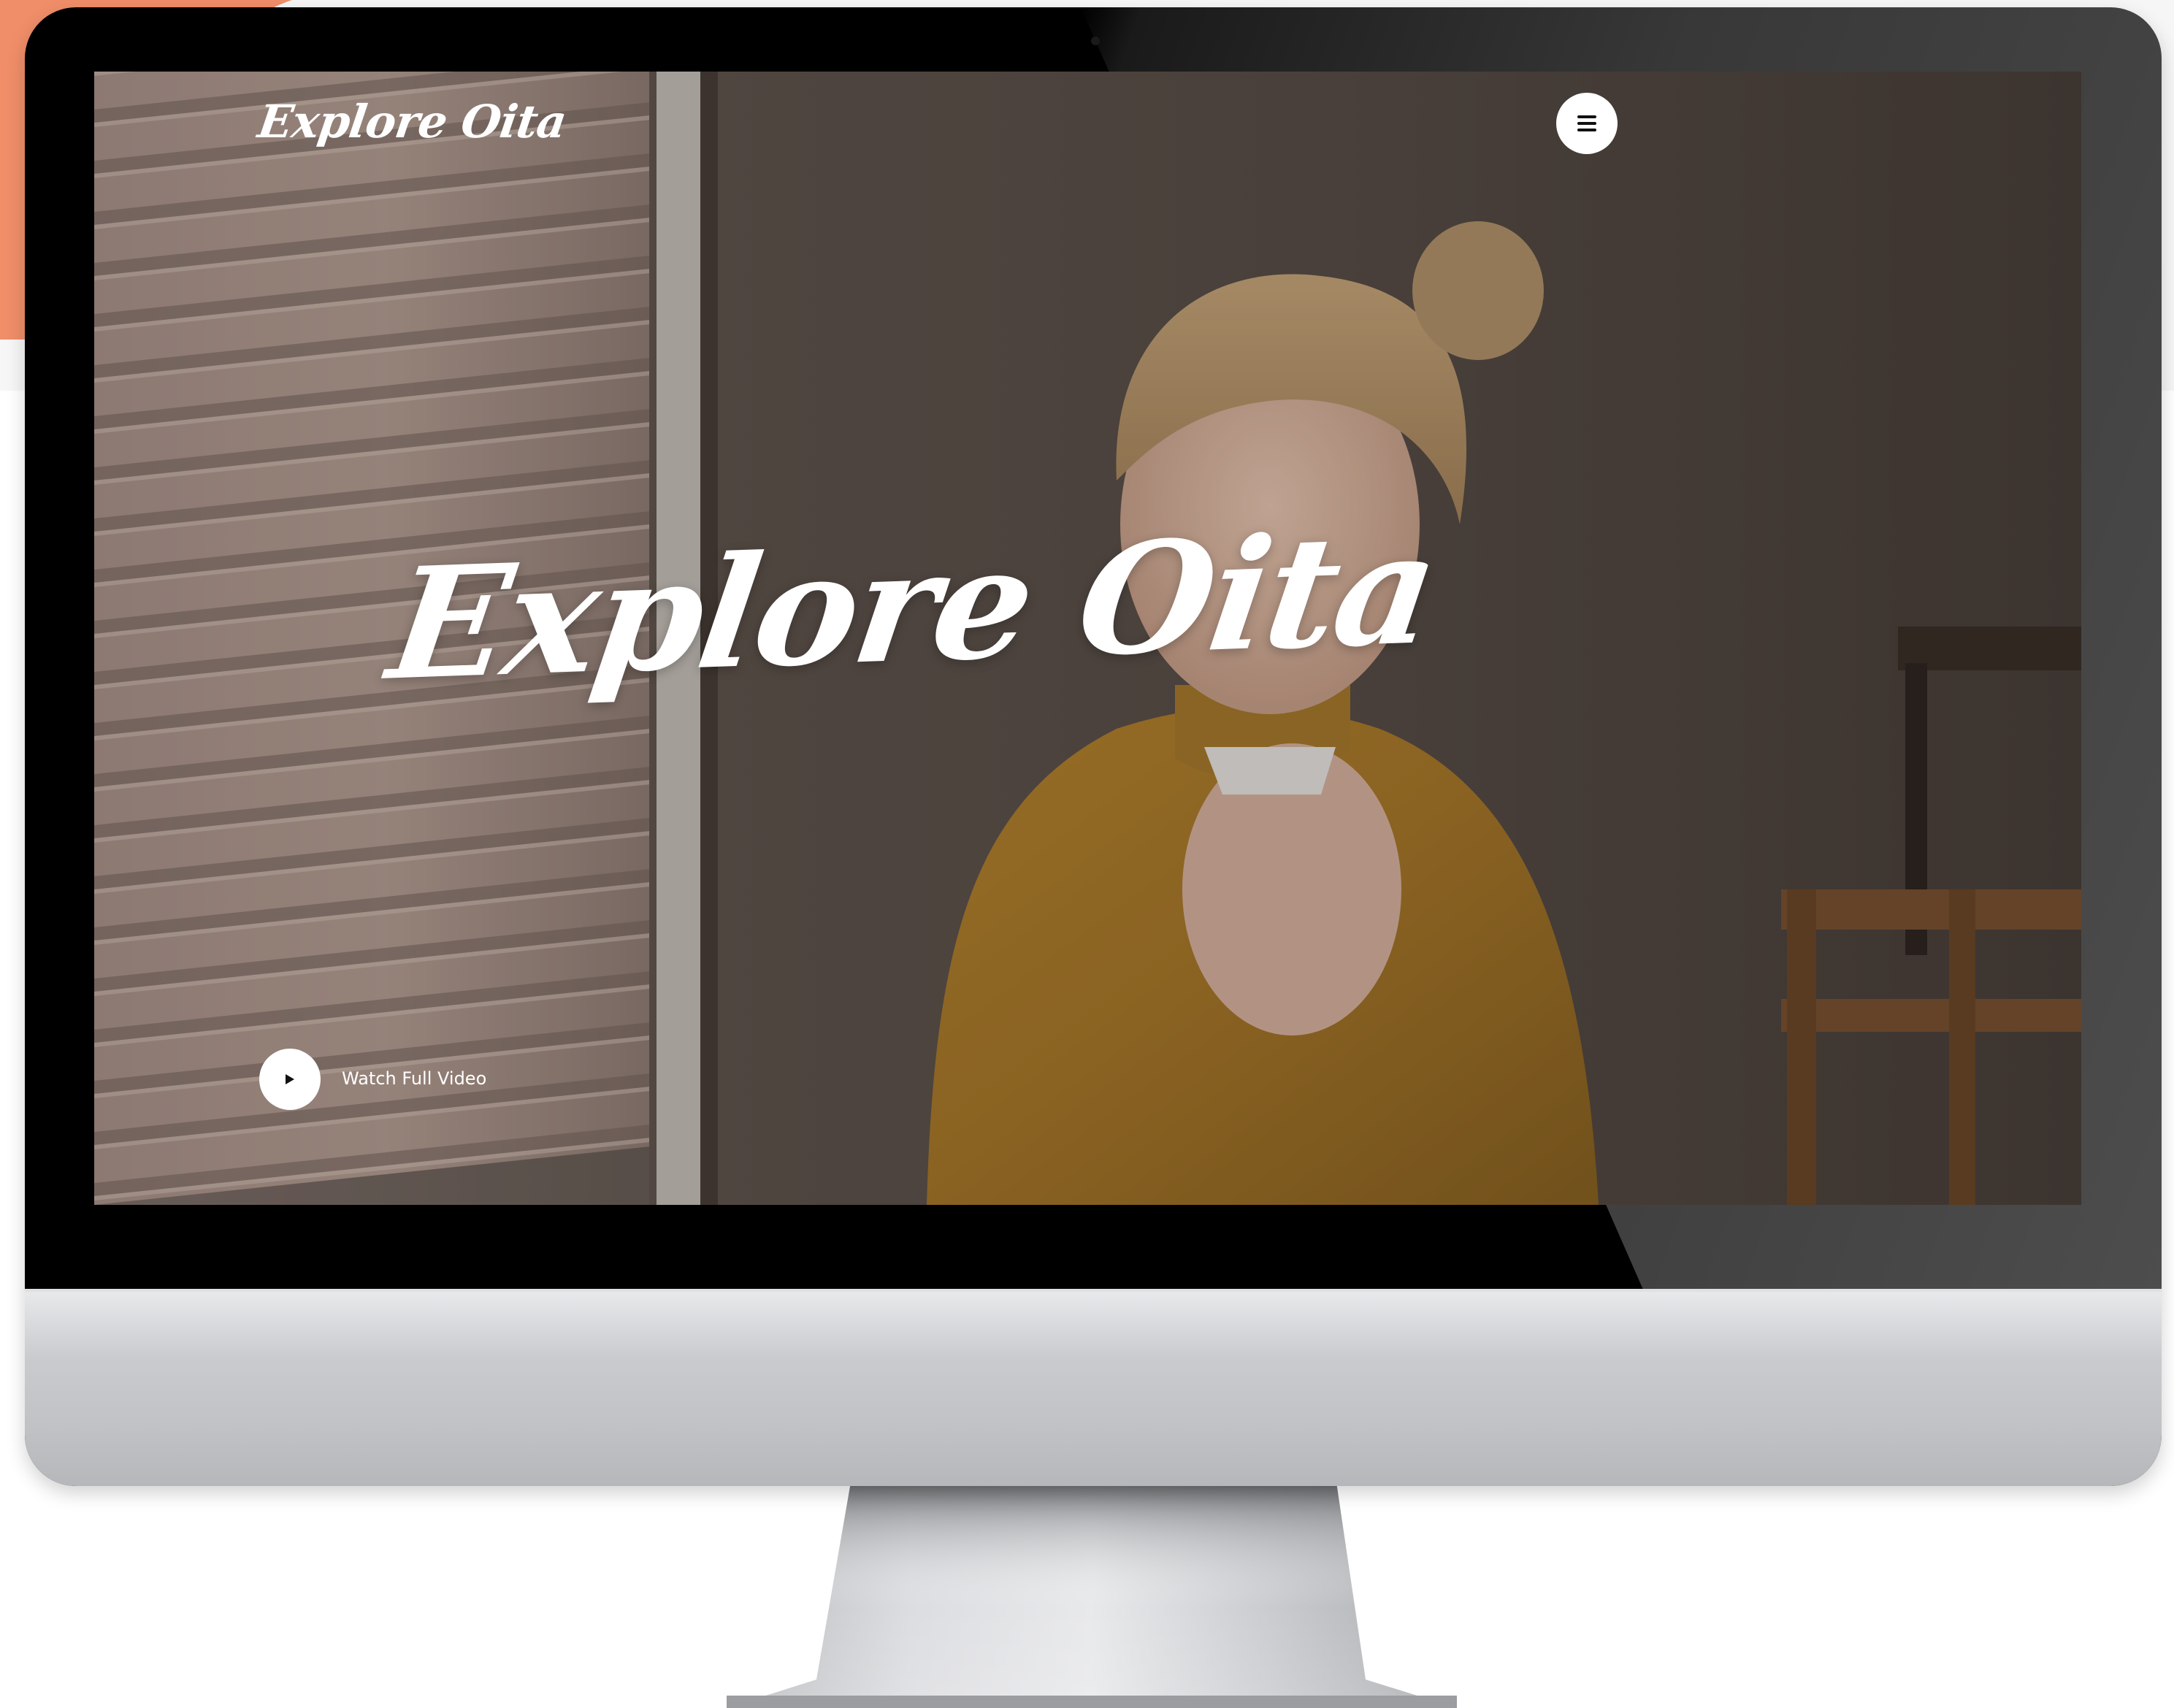 The height and width of the screenshot is (1708, 2174). I want to click on hamburger-menu-icon, so click(1586, 123).